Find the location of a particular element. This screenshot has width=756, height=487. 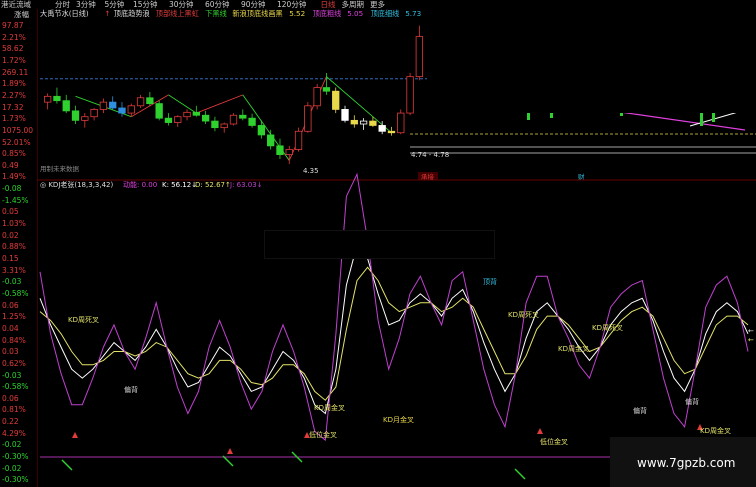

ind-1: 顶底趋势浪 is located at coordinates (132, 13).